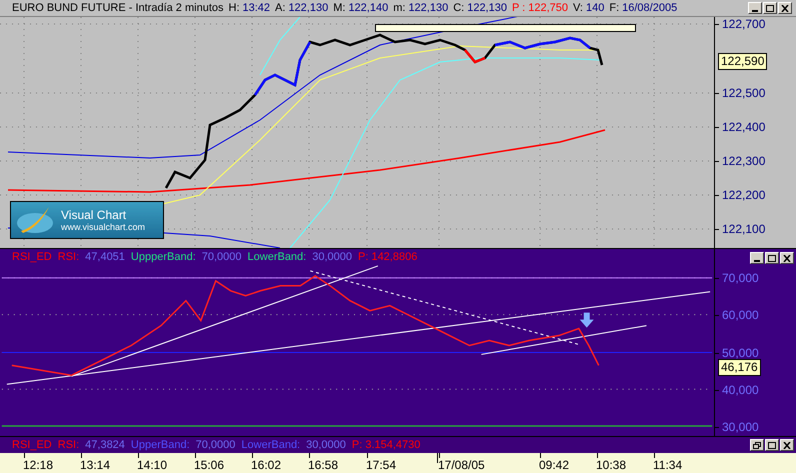 The width and height of the screenshot is (796, 473). What do you see at coordinates (554, 465) in the screenshot?
I see `time-label: 09:42` at bounding box center [554, 465].